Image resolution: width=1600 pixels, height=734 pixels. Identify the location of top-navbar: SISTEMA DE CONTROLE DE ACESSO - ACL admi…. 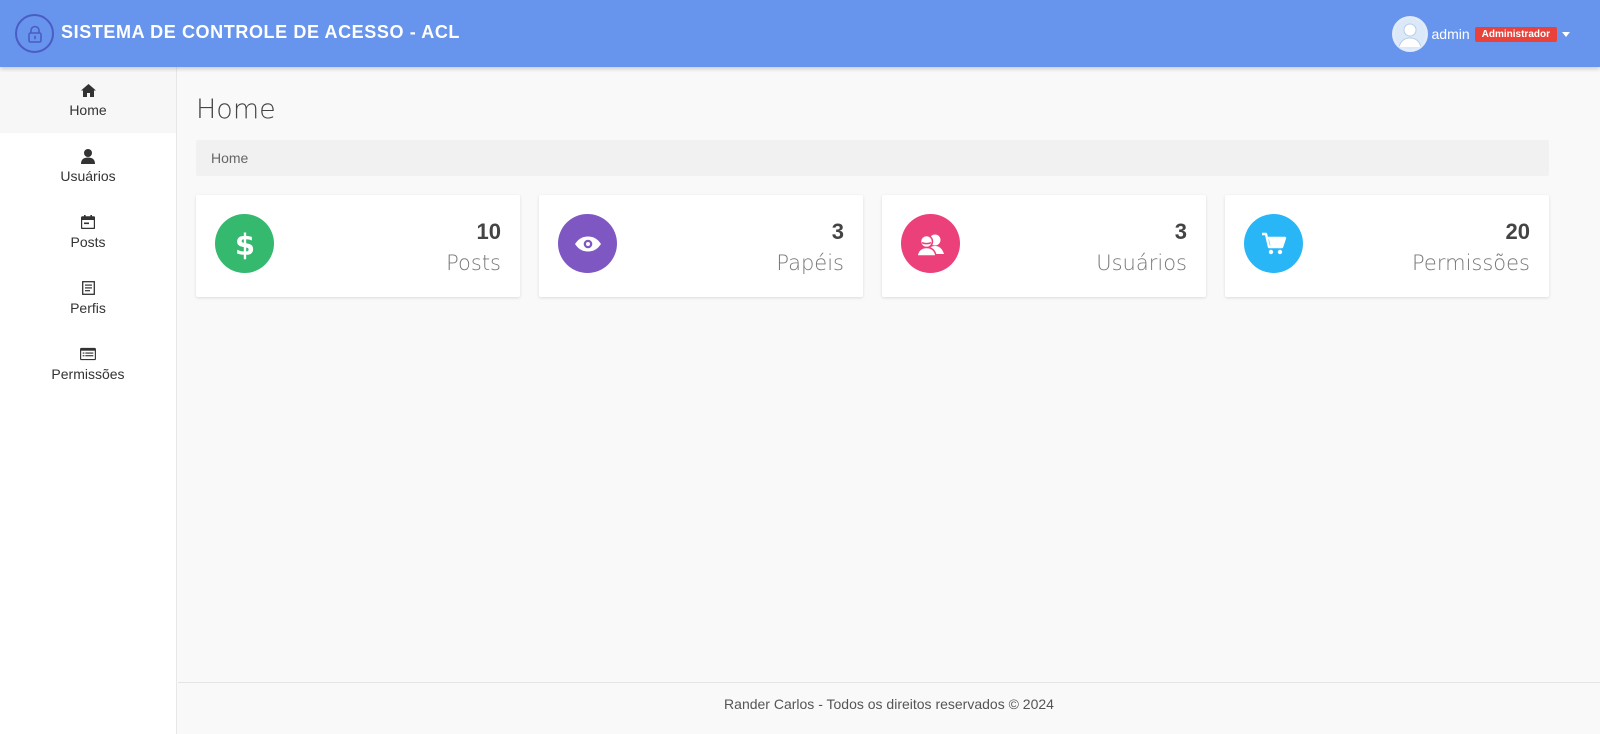
(800, 33).